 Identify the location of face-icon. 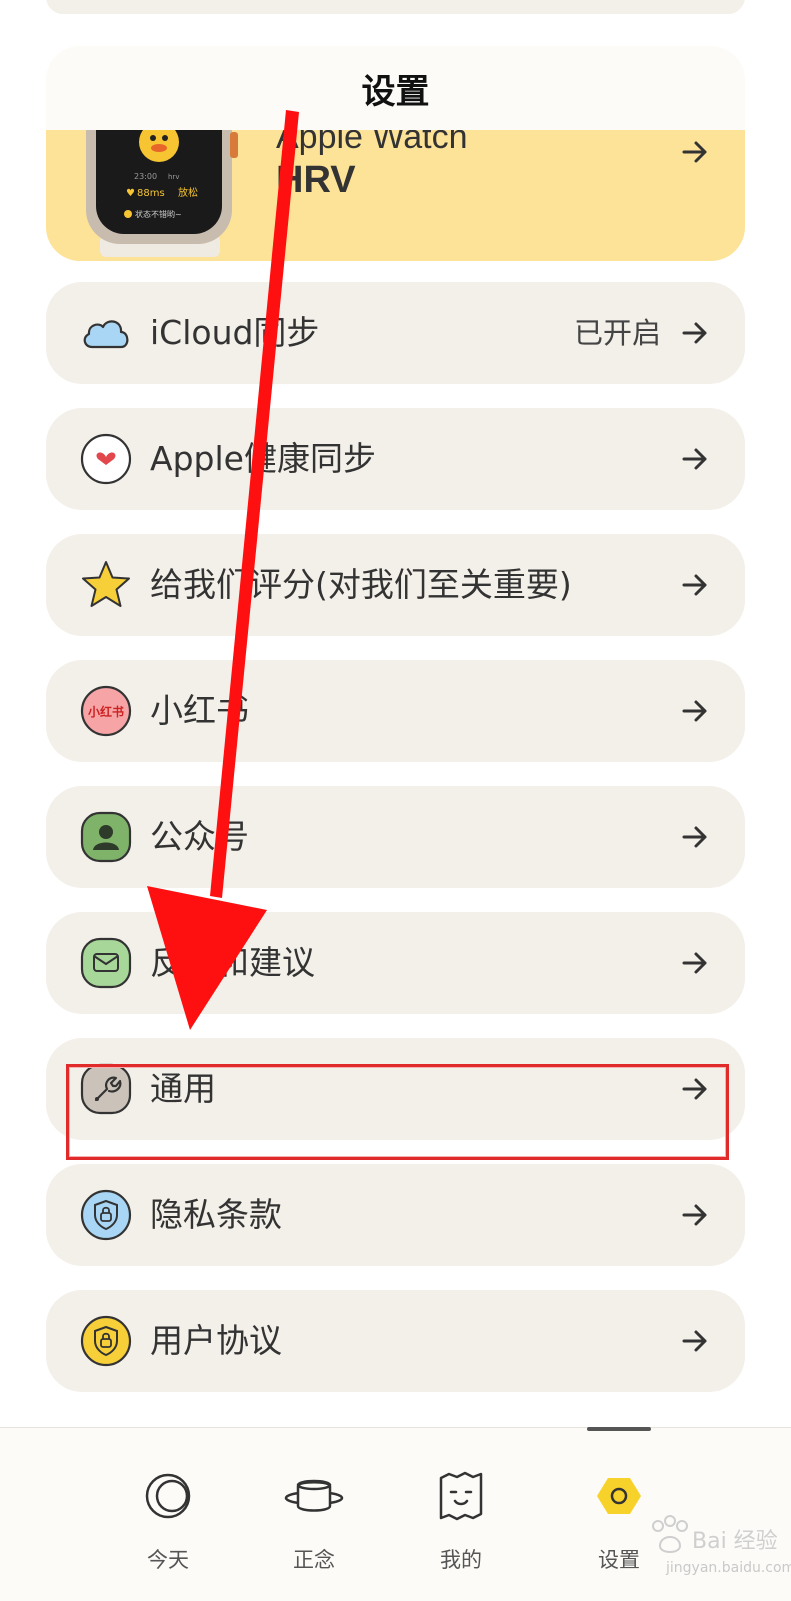
(461, 1496).